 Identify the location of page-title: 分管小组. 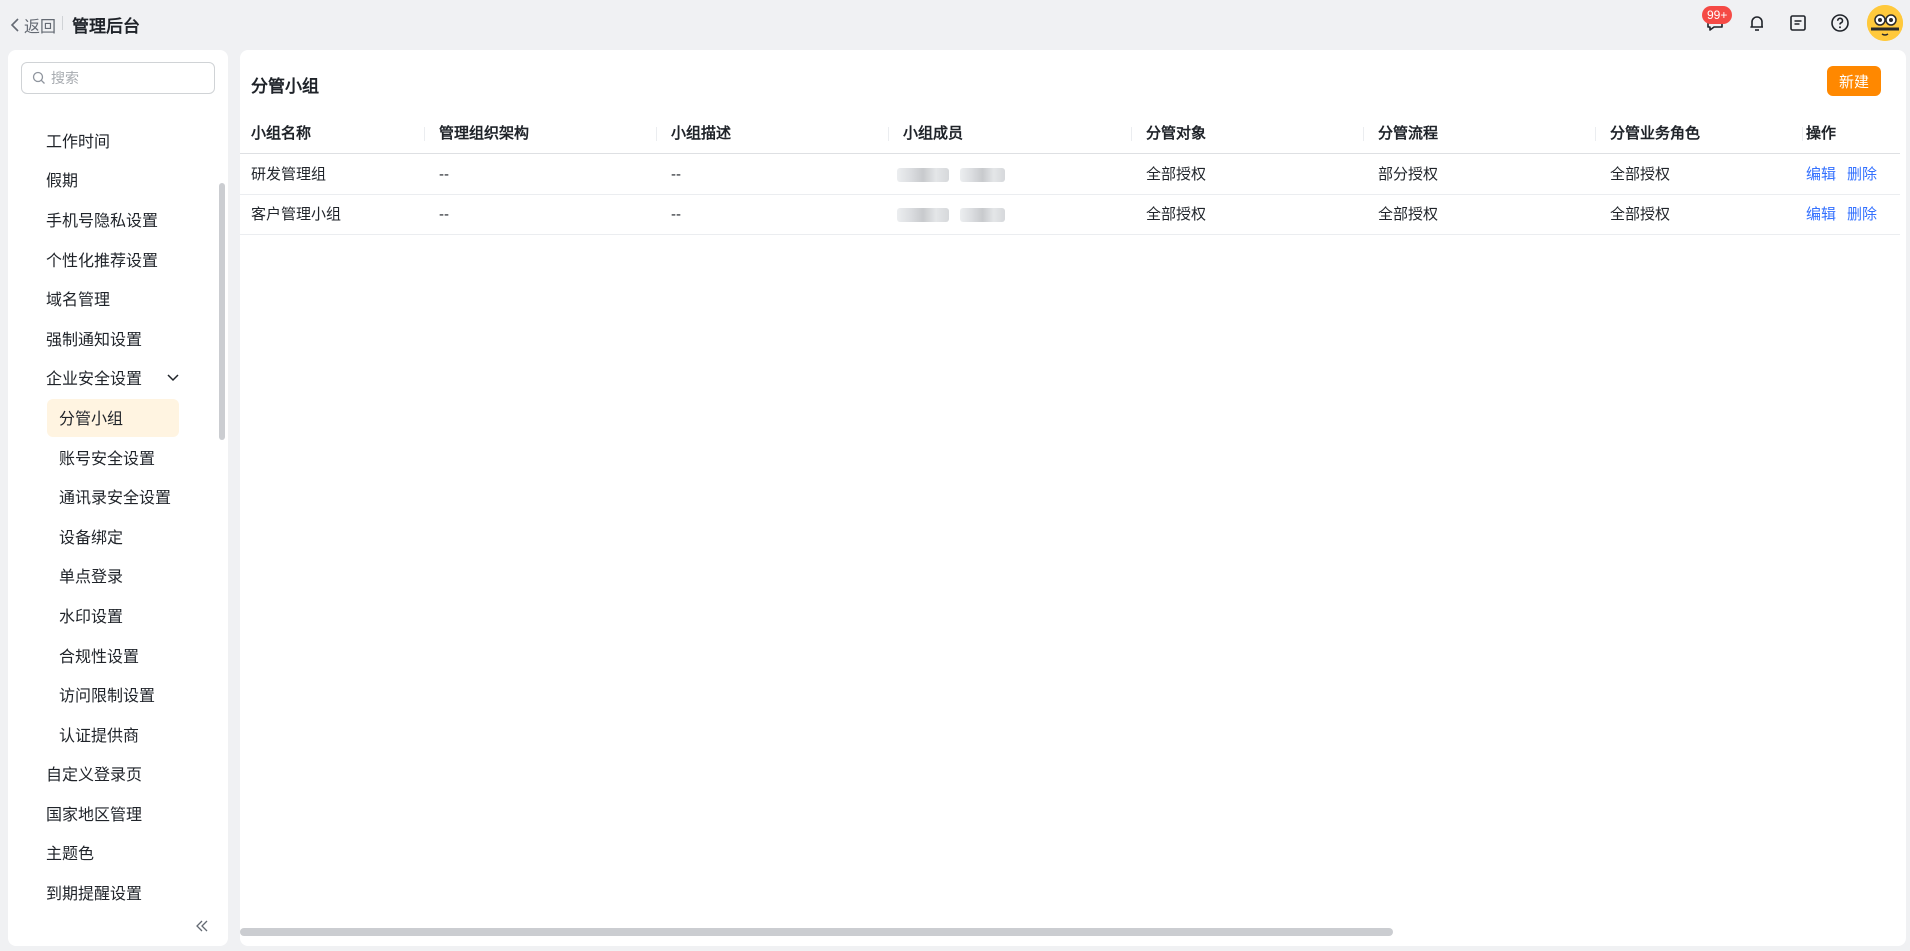
(285, 86).